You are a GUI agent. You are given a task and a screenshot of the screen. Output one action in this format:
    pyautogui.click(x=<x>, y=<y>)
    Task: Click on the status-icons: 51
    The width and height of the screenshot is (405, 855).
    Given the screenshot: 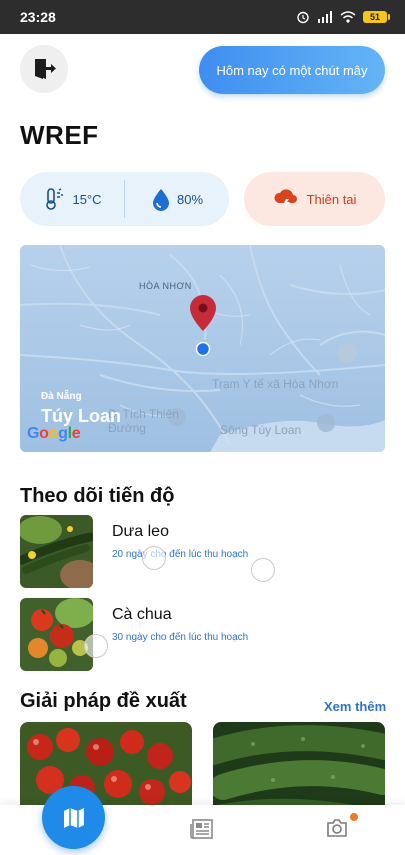 What is the action you would take?
    pyautogui.click(x=343, y=17)
    